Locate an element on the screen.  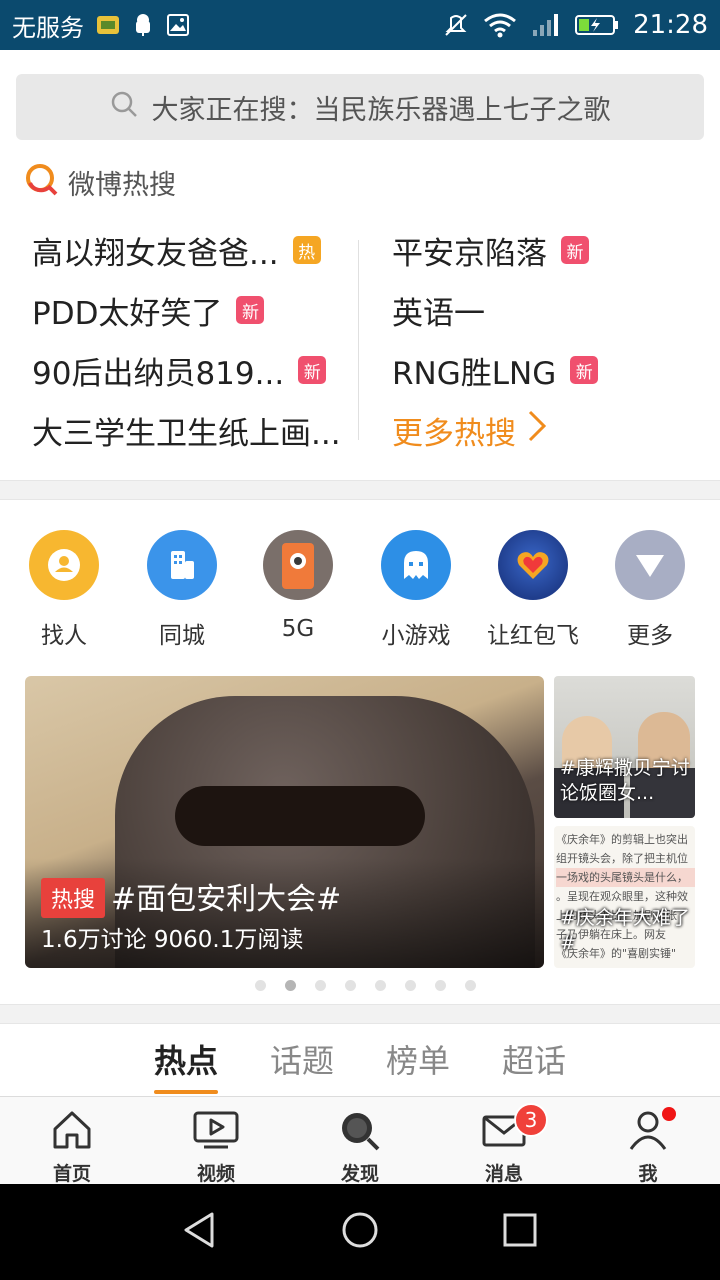
hot-tag: 热搜 is located at coordinates (73, 898).